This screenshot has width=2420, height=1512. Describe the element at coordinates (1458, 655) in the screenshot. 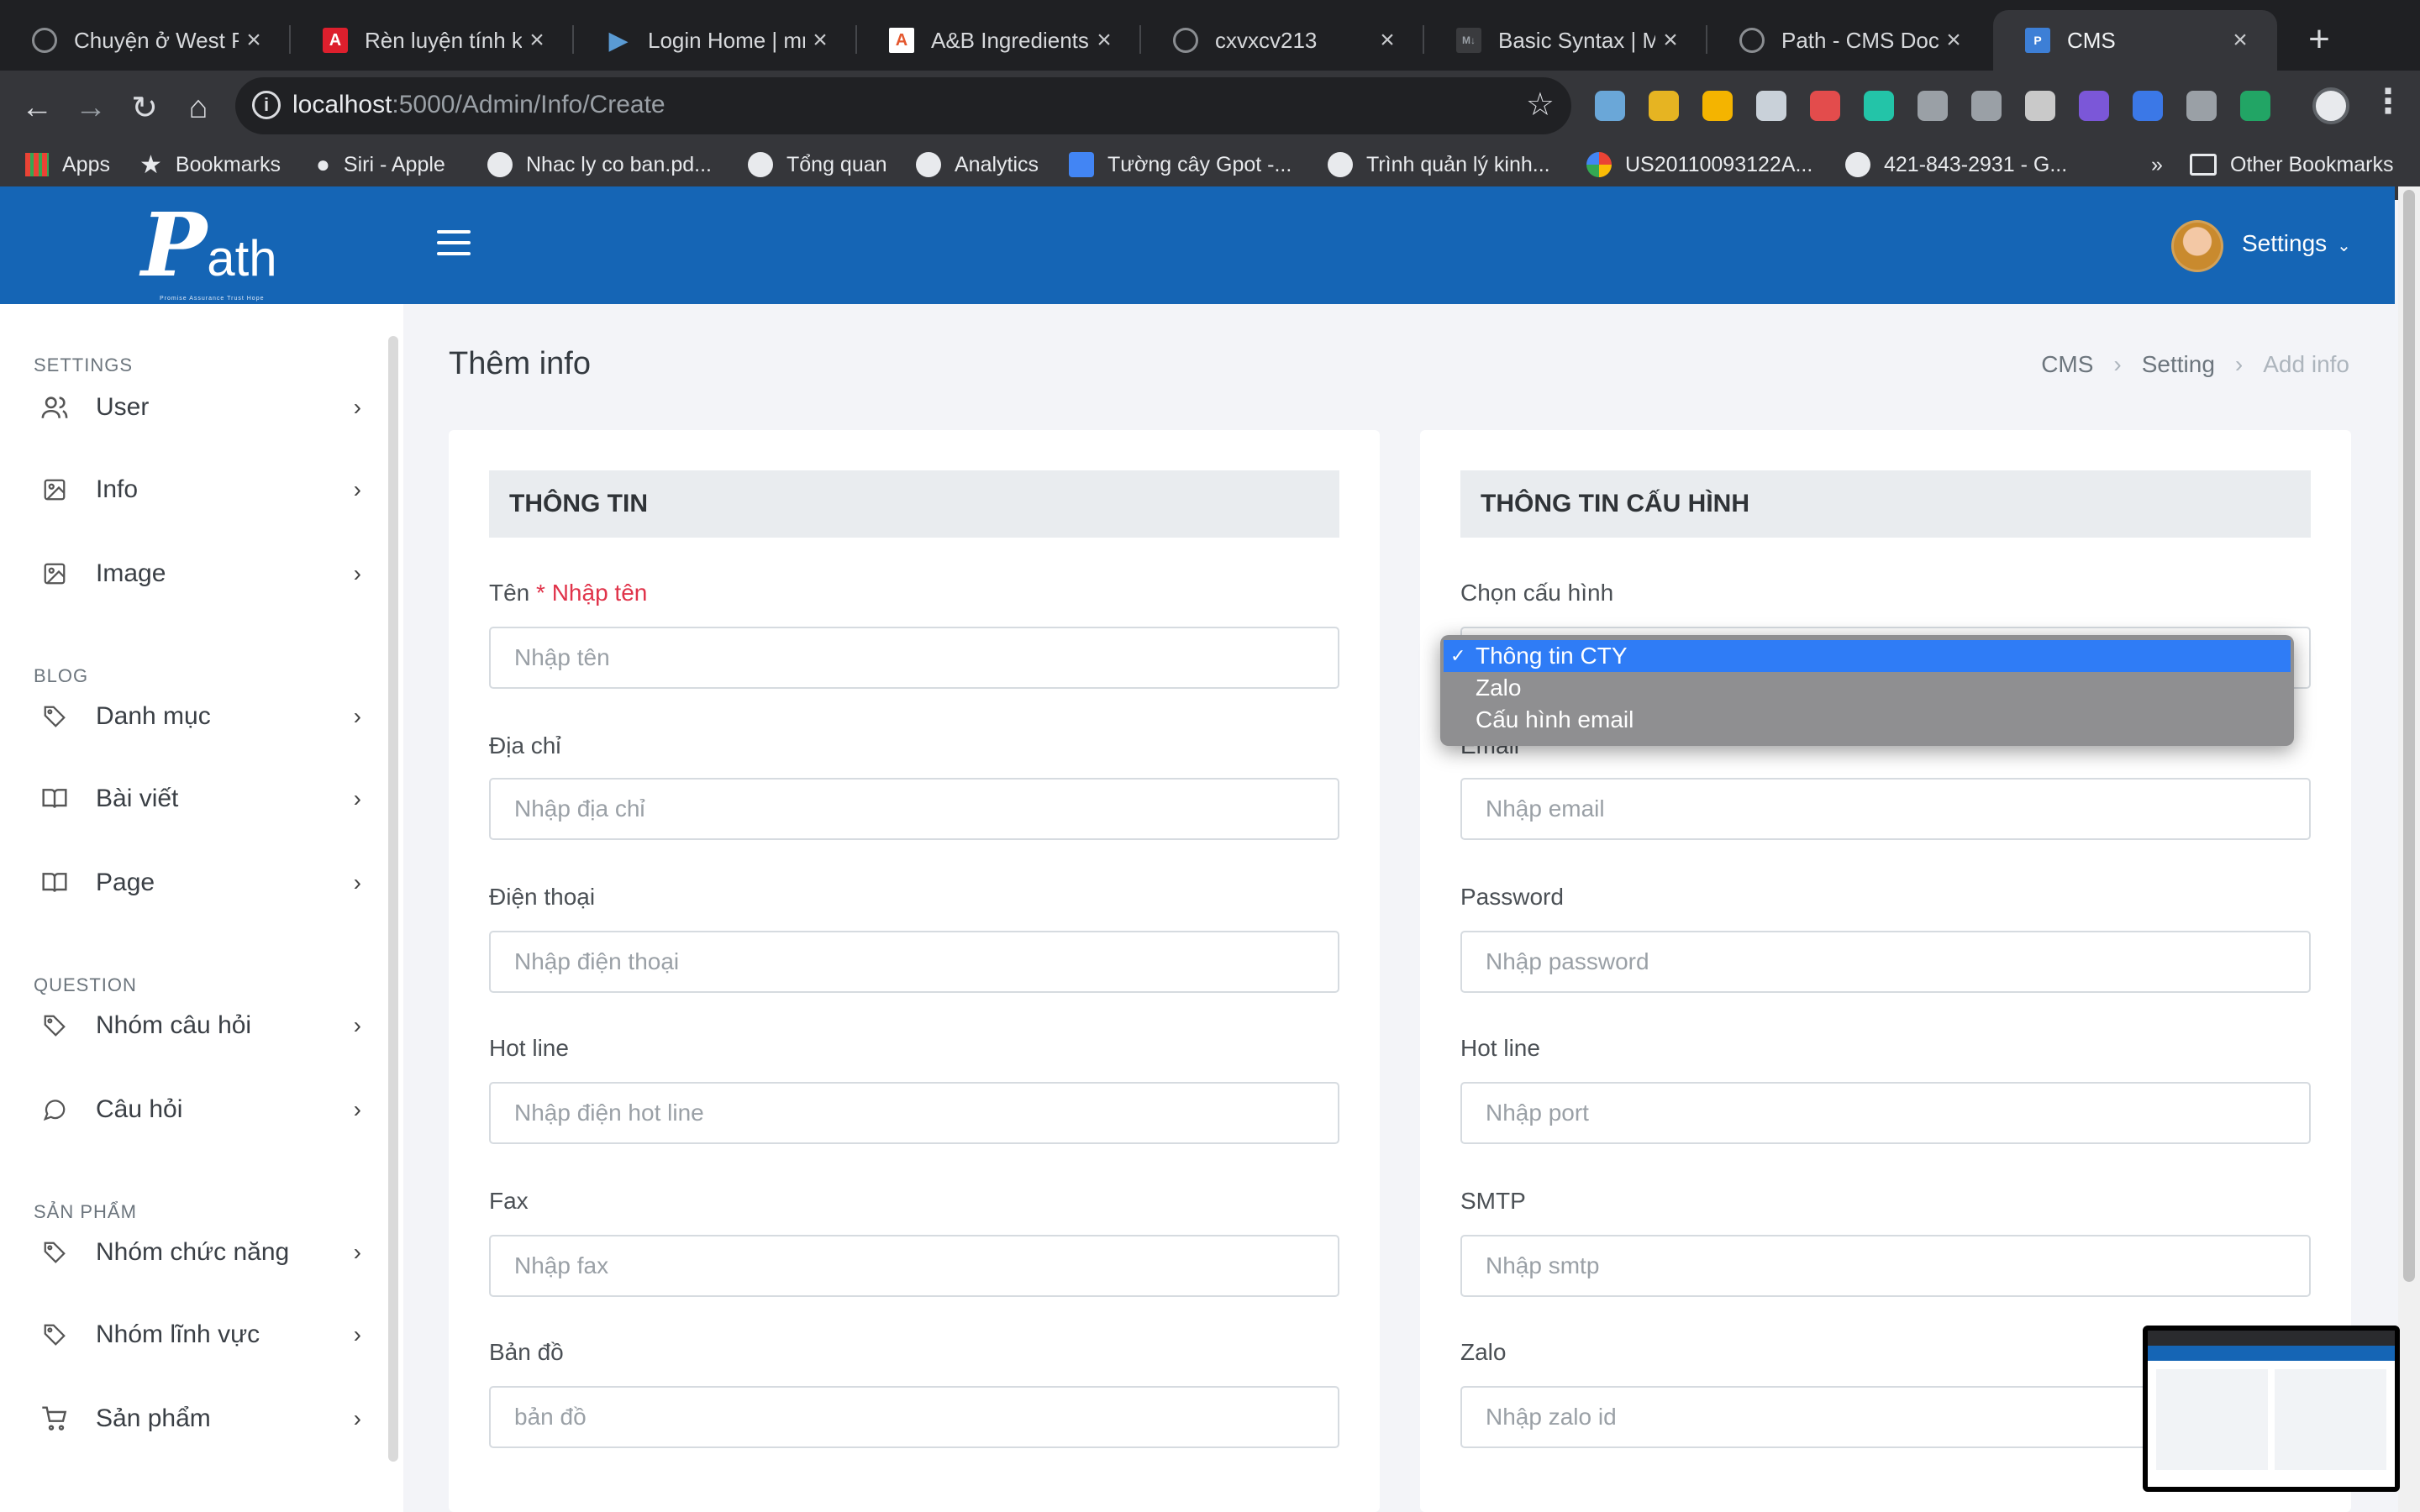

I see `check-icon: ✓` at that location.